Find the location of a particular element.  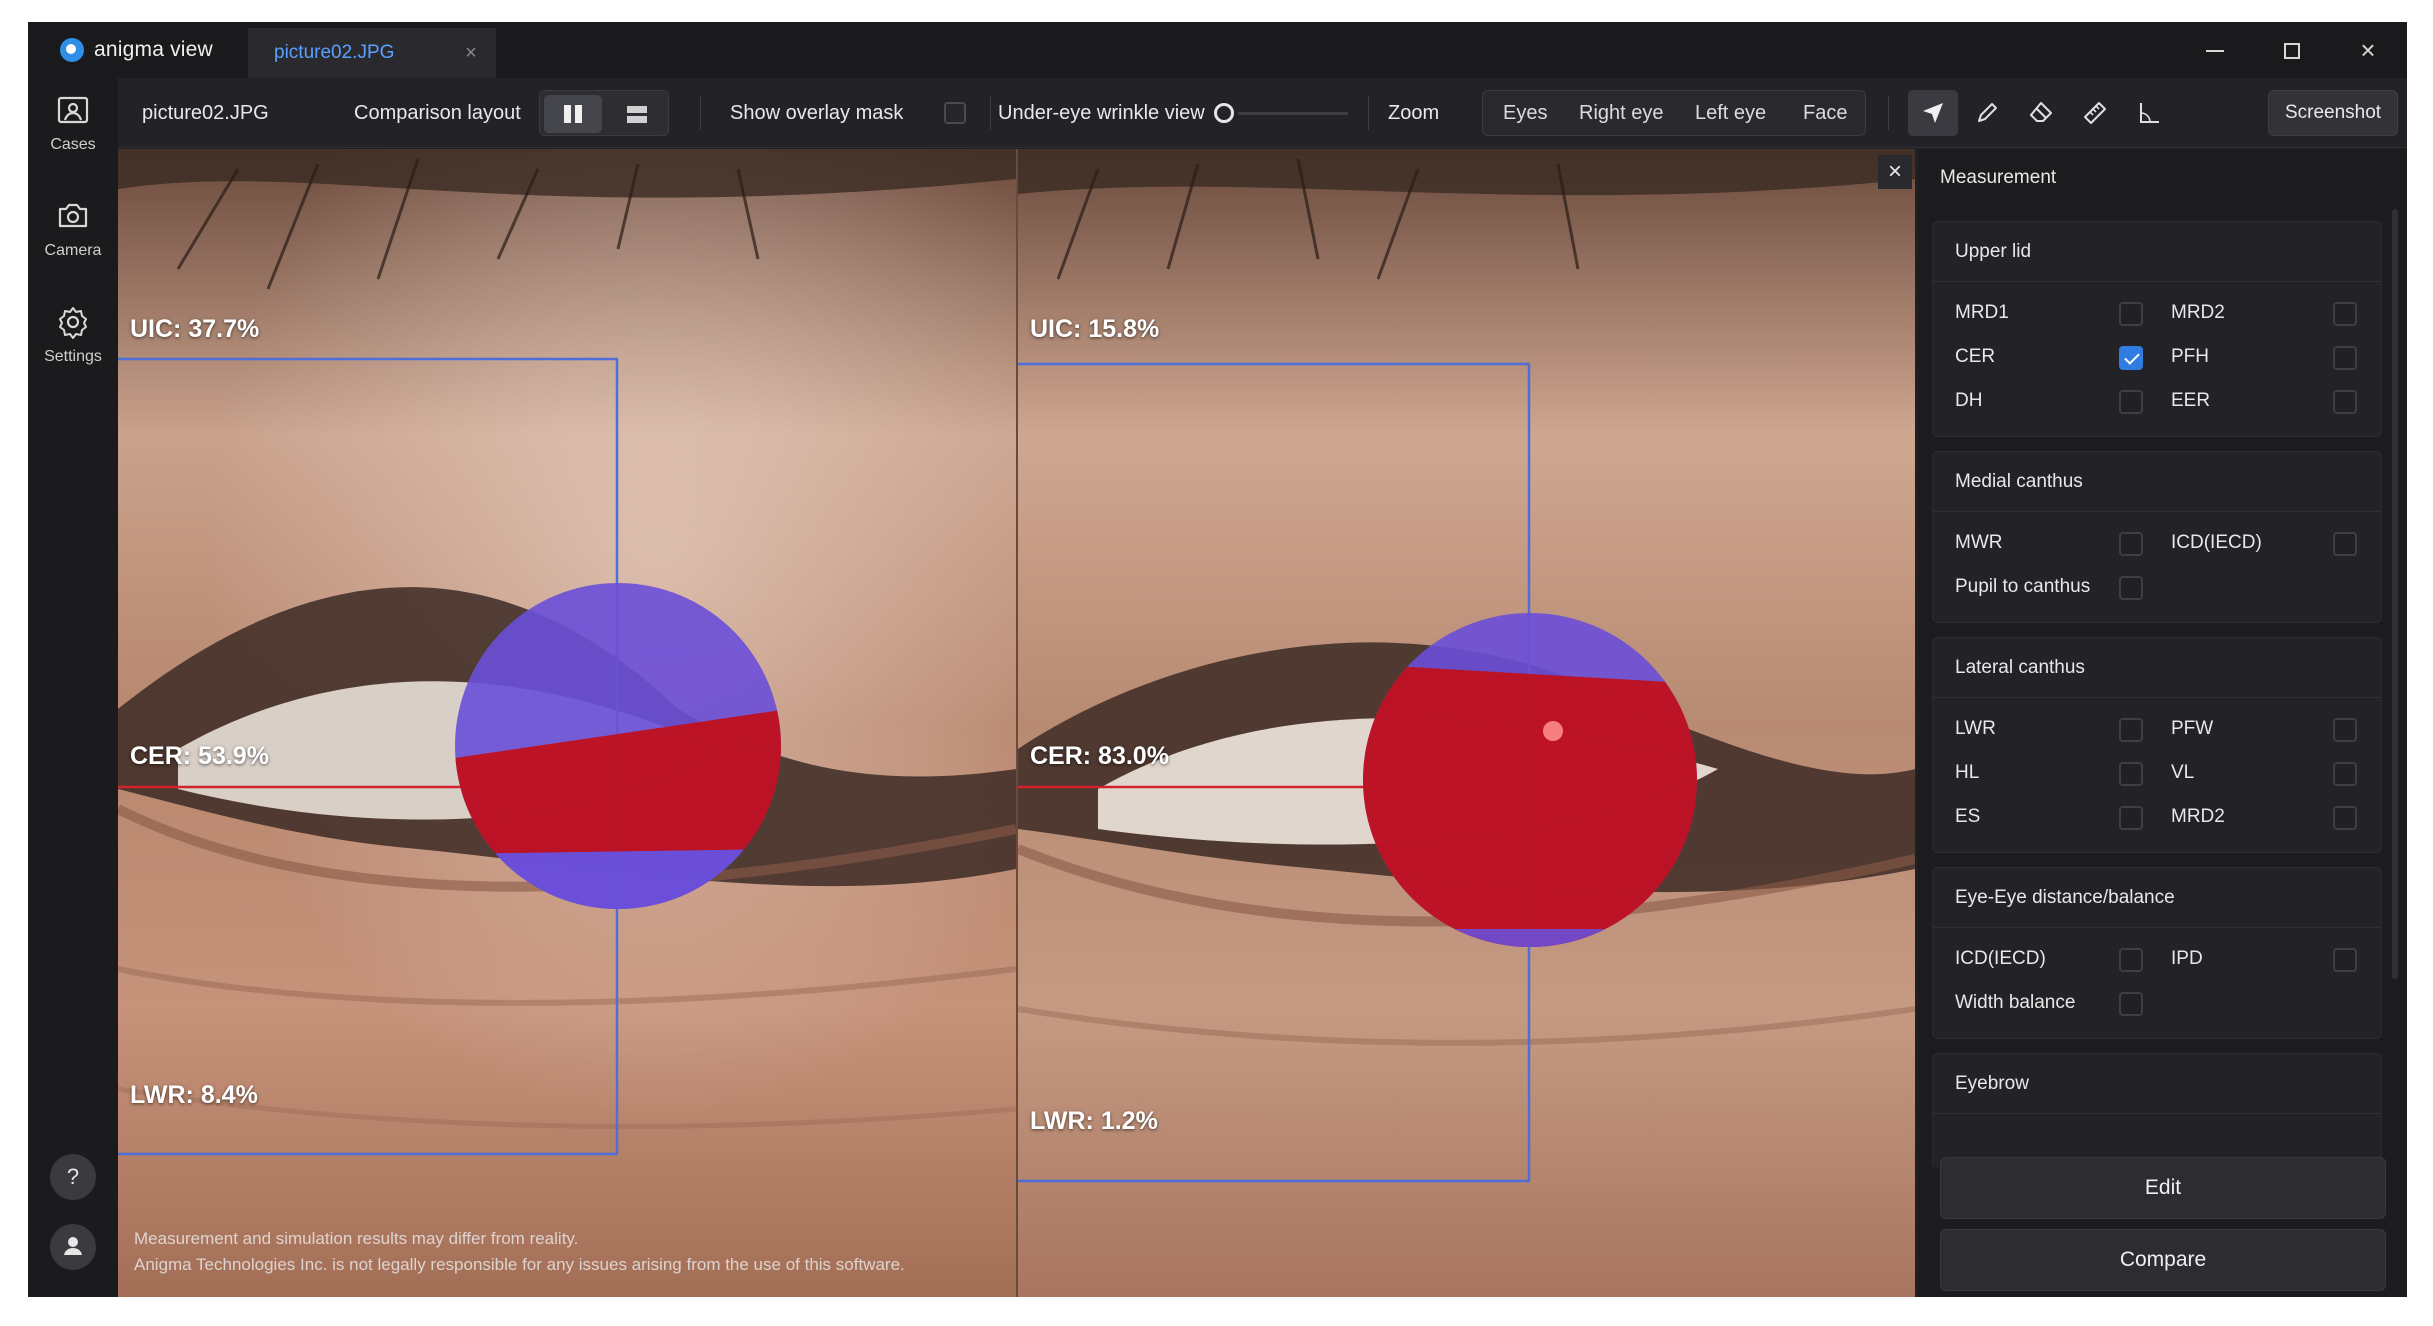

mrd1-checkbox is located at coordinates (2131, 314).